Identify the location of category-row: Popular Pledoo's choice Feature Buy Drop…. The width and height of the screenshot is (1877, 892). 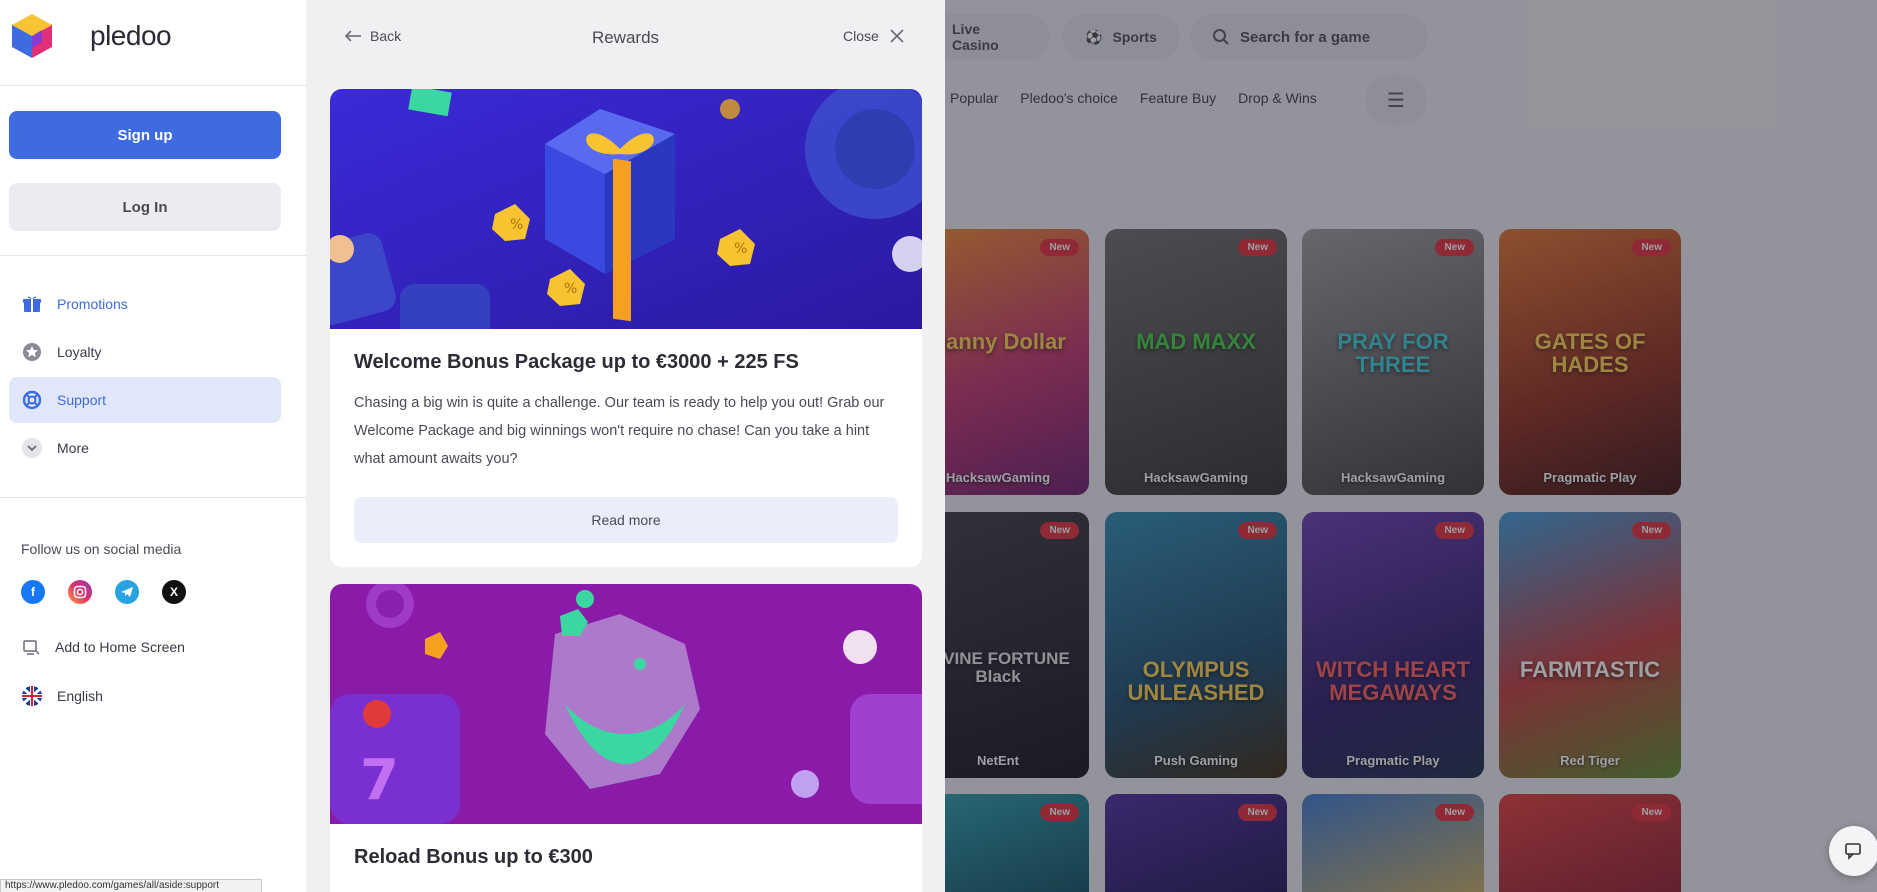
(1133, 98).